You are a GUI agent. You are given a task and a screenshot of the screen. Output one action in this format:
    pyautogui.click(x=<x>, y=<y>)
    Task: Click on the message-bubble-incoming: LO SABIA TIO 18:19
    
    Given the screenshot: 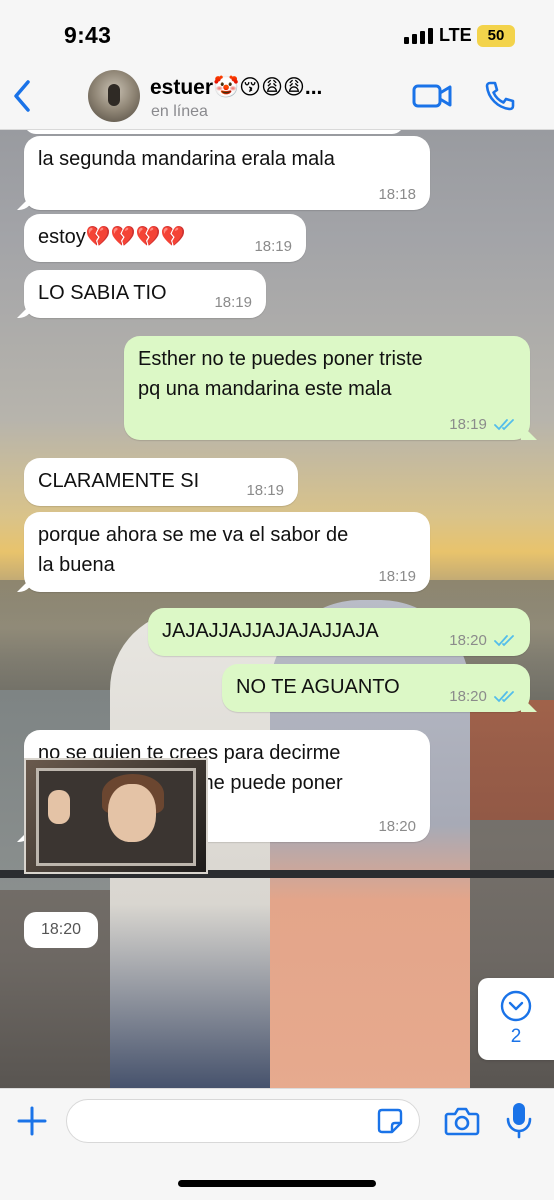 What is the action you would take?
    pyautogui.click(x=145, y=294)
    